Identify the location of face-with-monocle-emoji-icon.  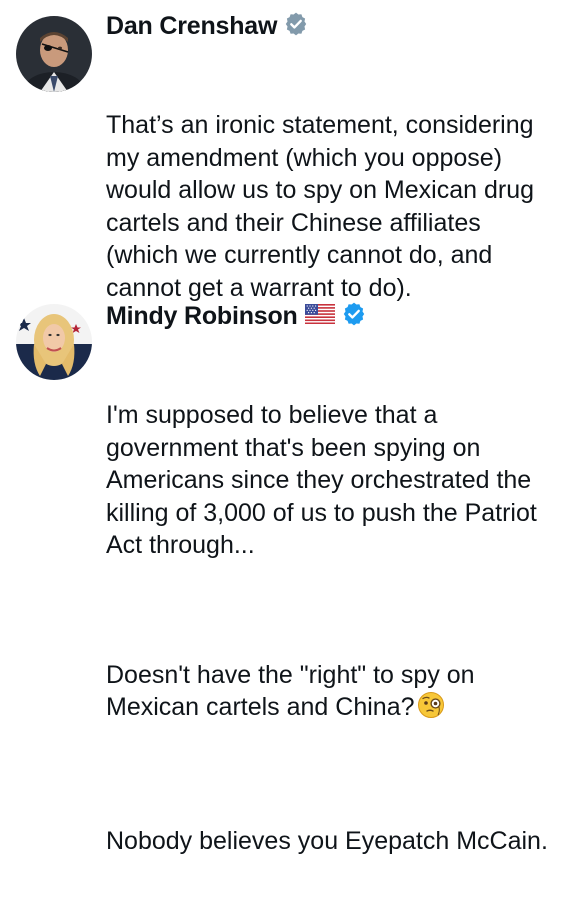
(431, 709).